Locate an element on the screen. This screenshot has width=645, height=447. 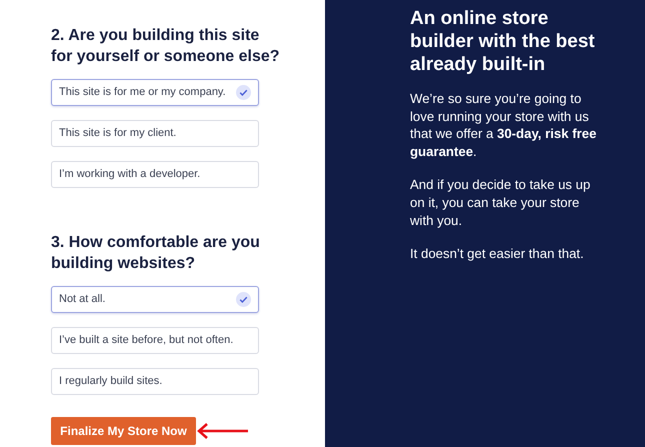
question-heading: 2. Are you building this site for yourself or someone else? is located at coordinates (166, 46).